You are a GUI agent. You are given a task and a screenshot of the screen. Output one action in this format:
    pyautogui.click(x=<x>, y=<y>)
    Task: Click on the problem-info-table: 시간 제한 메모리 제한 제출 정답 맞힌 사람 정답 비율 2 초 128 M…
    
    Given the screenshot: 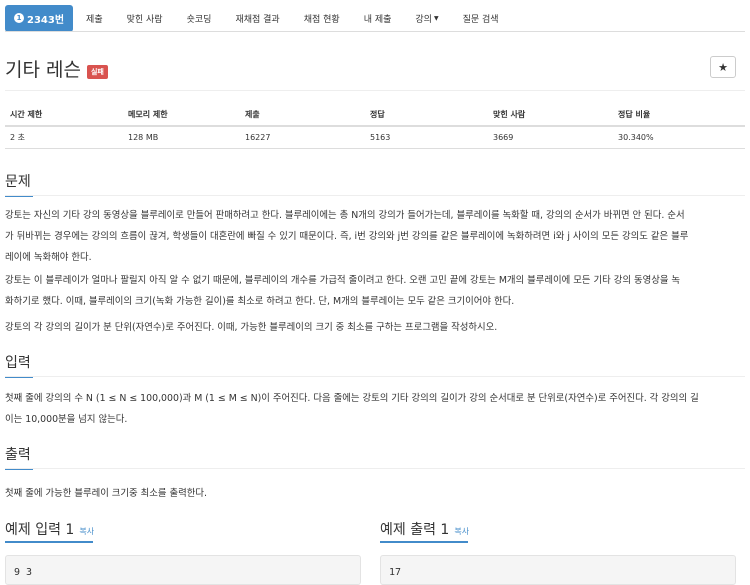 What is the action you would take?
    pyautogui.click(x=375, y=126)
    